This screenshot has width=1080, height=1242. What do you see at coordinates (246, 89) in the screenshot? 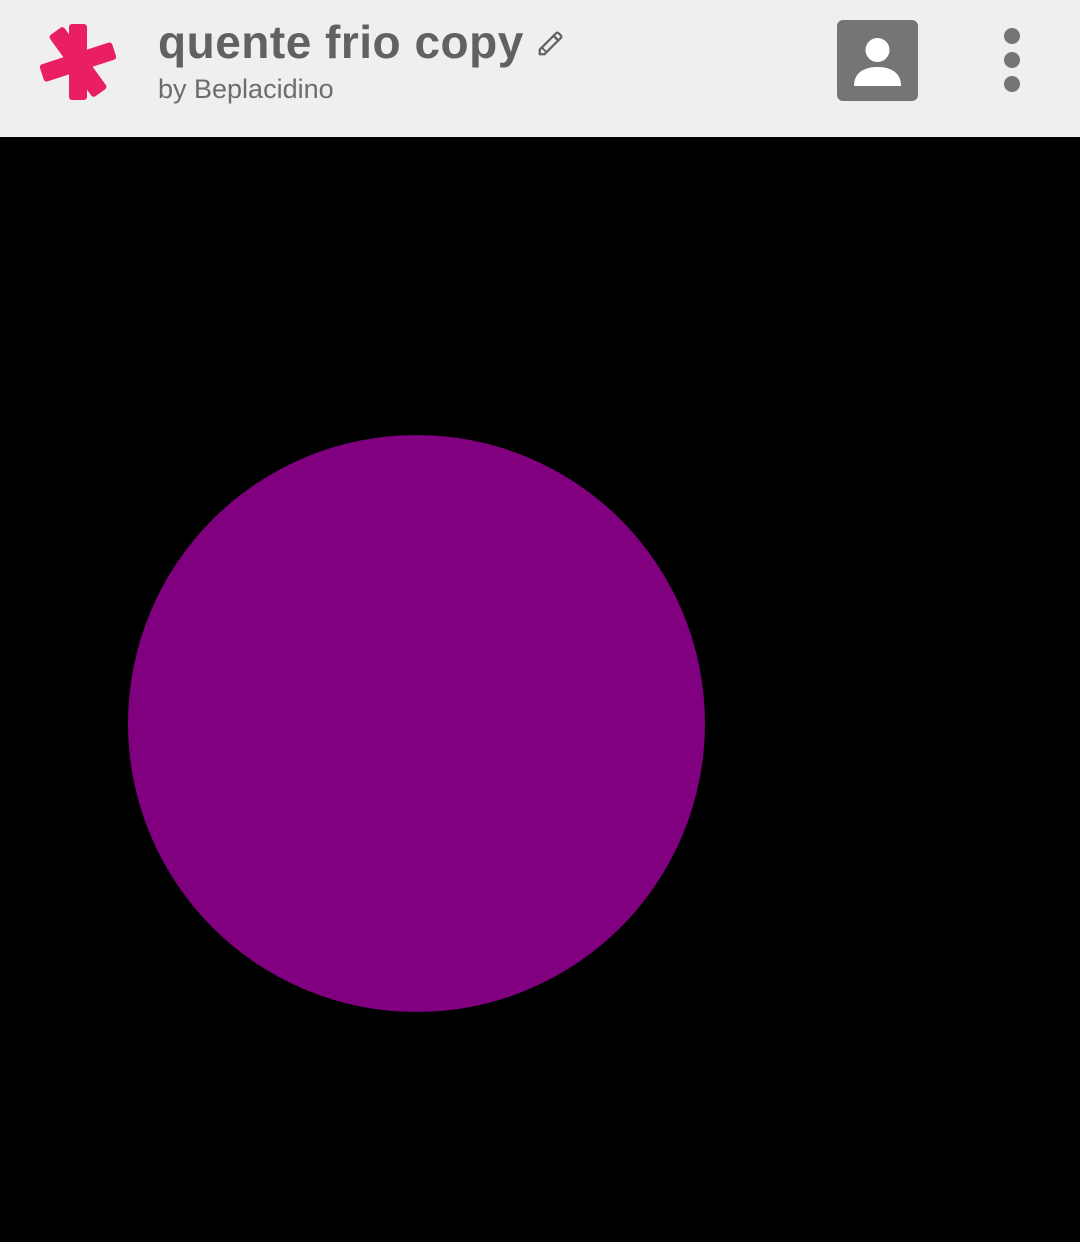
I see `author-subtitle: by Beplacidino` at bounding box center [246, 89].